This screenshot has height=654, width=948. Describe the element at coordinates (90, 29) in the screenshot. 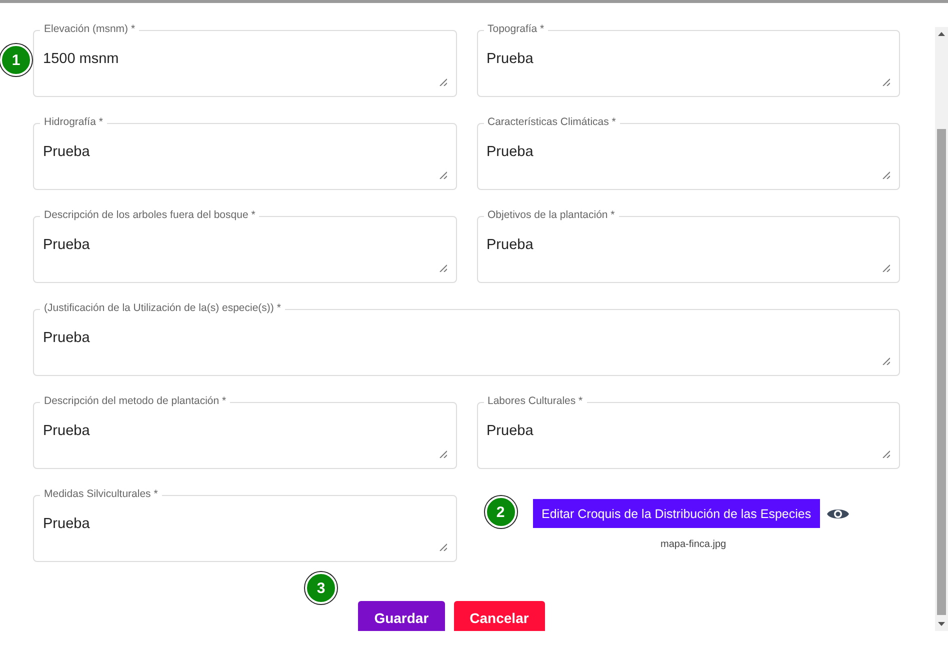

I see `field-label: Elevación (msnm) *` at that location.